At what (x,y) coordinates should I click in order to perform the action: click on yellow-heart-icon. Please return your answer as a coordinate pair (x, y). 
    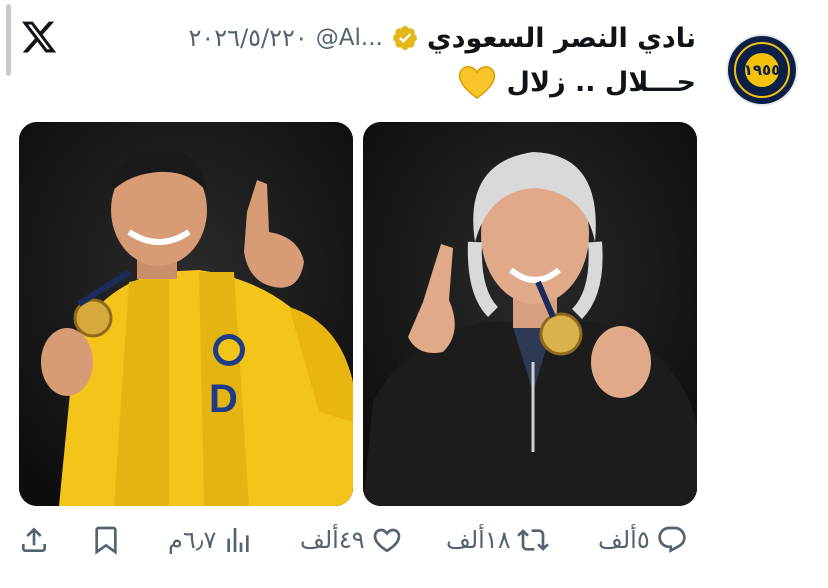
    Looking at the image, I should click on (476, 82).